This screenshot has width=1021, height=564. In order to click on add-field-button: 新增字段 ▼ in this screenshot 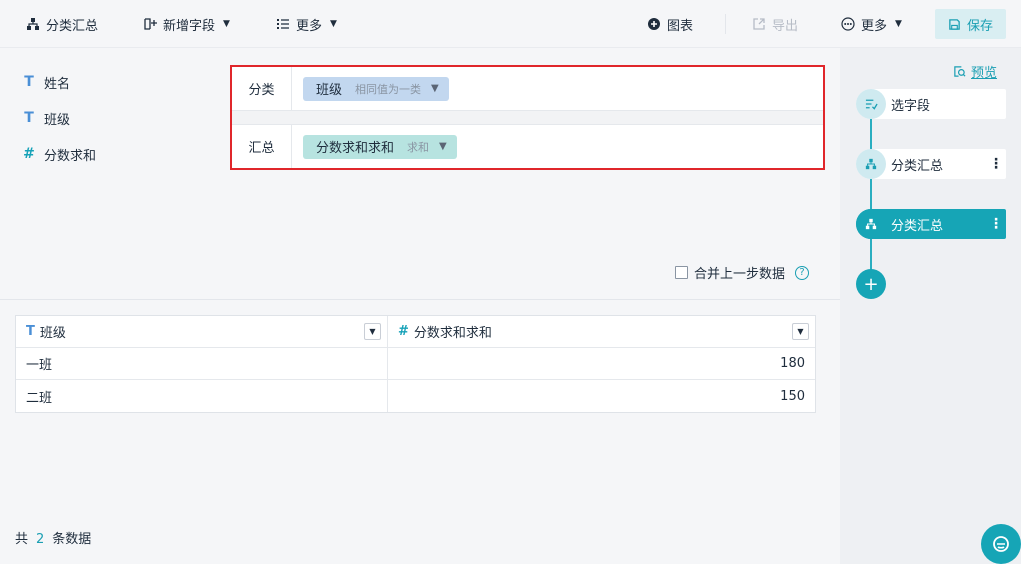, I will do `click(186, 24)`.